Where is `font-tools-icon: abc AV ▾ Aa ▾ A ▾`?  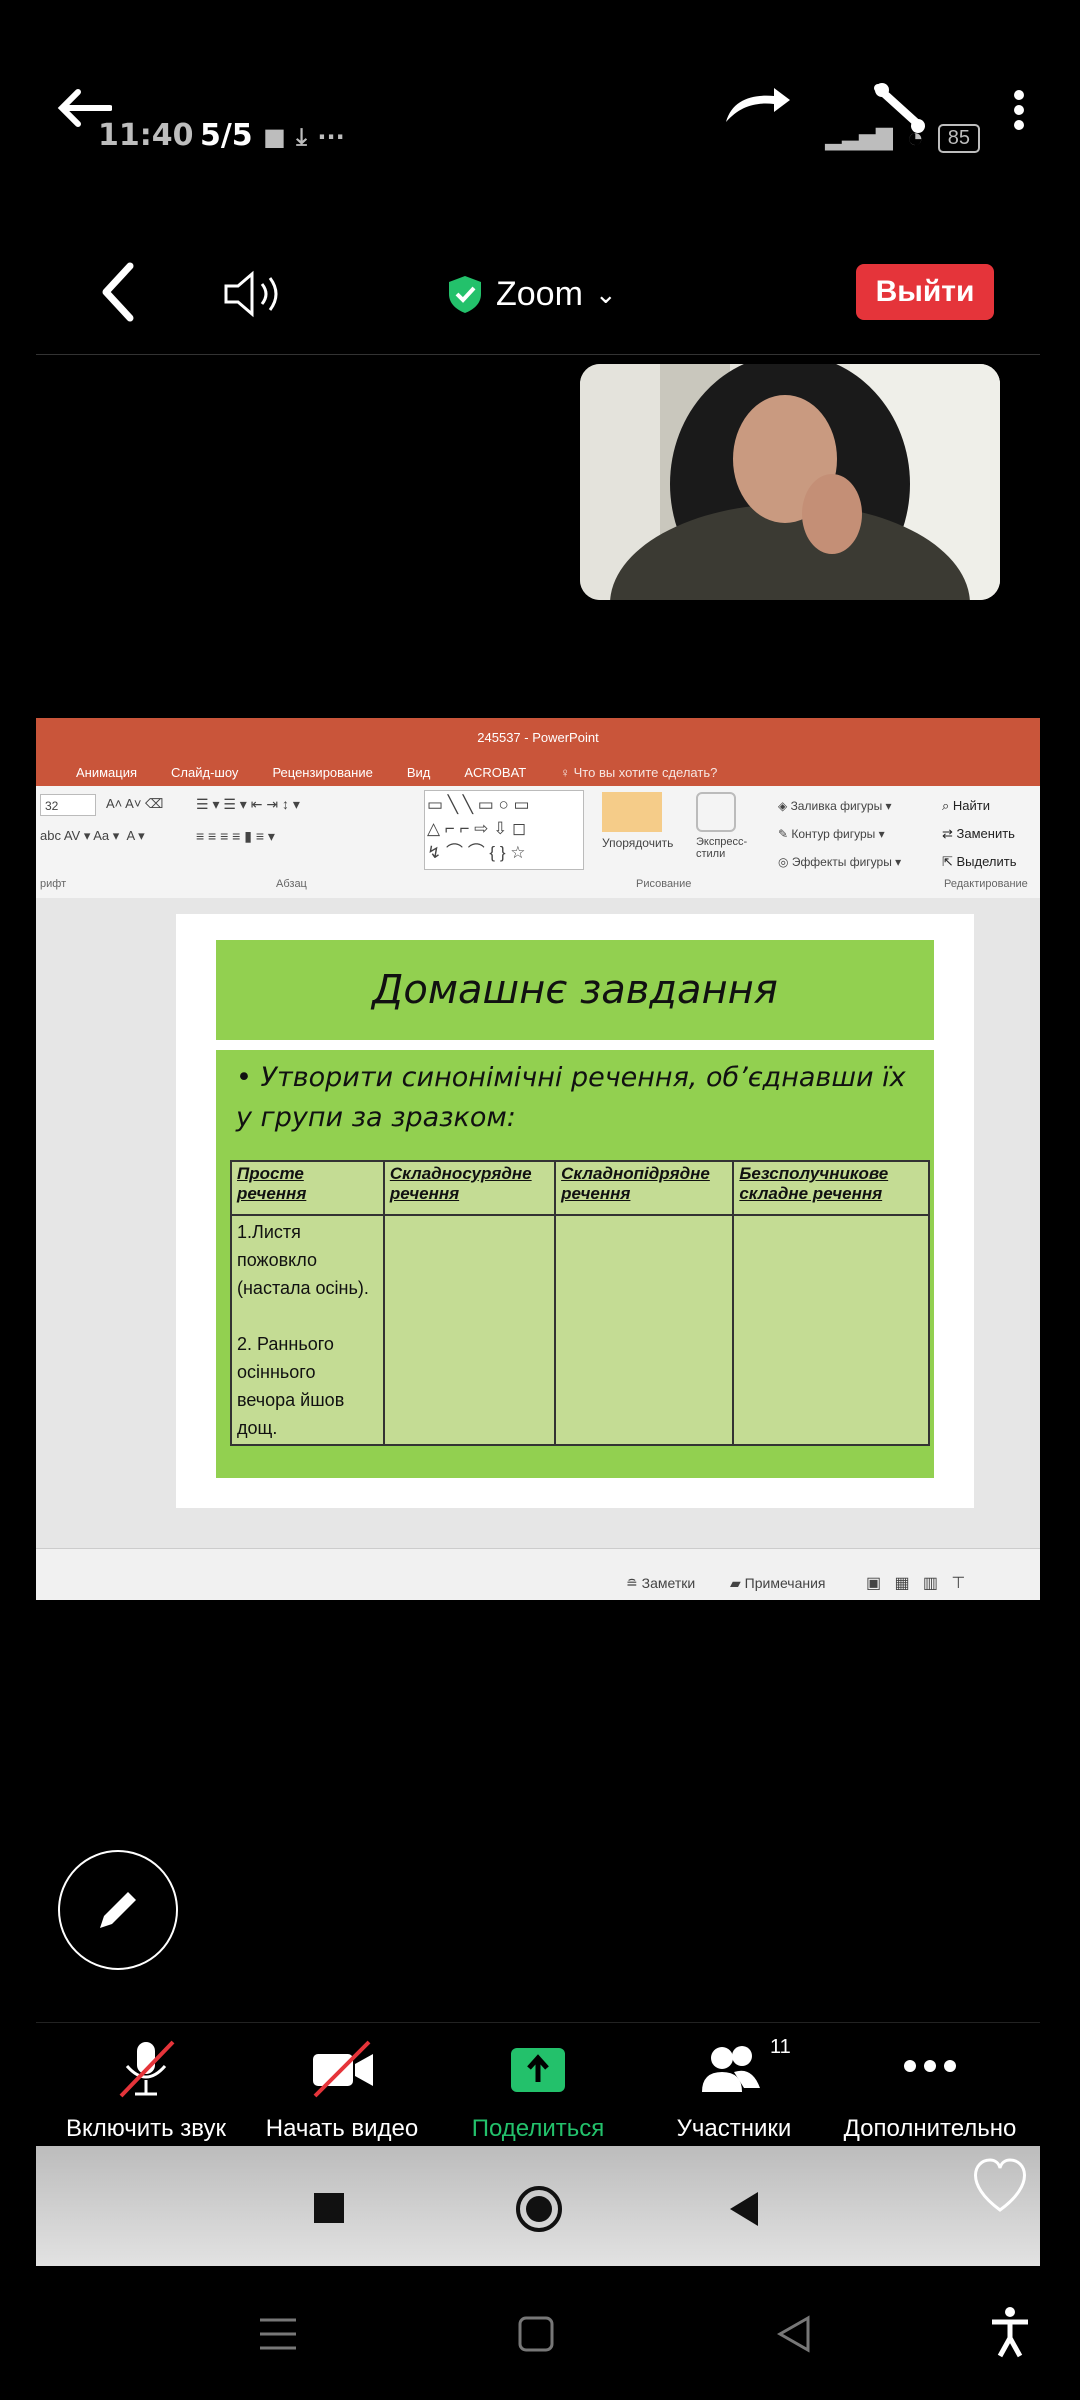 font-tools-icon: abc AV ▾ Aa ▾ A ▾ is located at coordinates (92, 836).